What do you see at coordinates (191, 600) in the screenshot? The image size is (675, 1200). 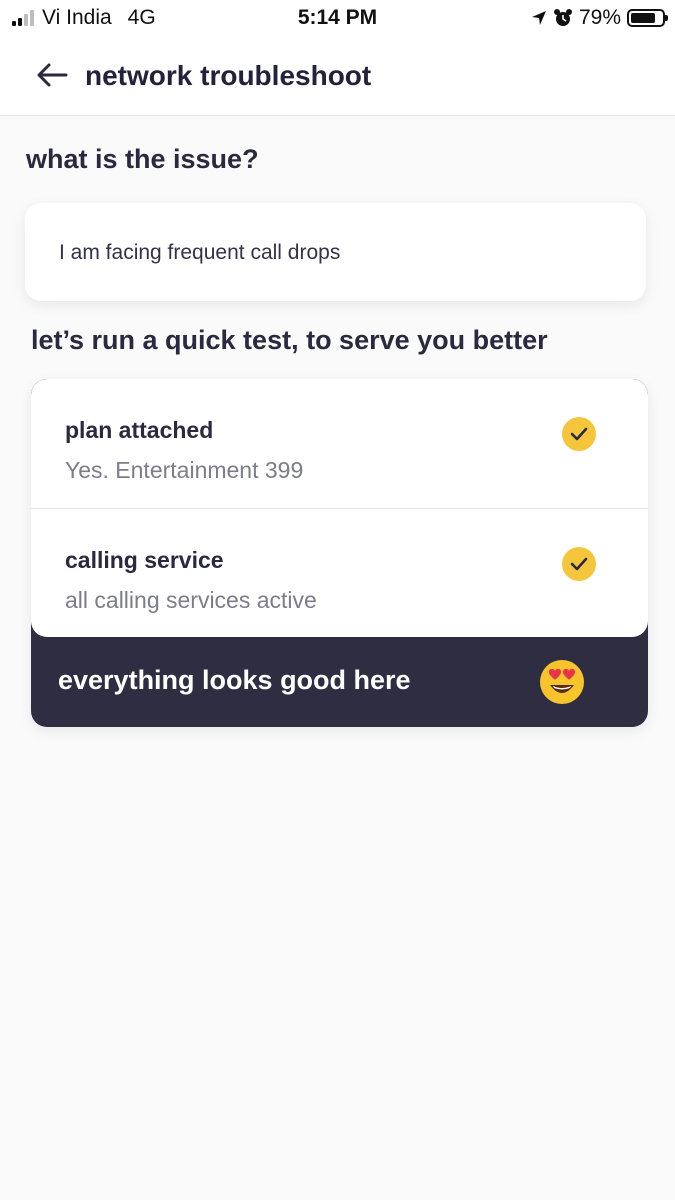 I see `test-item-subtitle: all calling services active` at bounding box center [191, 600].